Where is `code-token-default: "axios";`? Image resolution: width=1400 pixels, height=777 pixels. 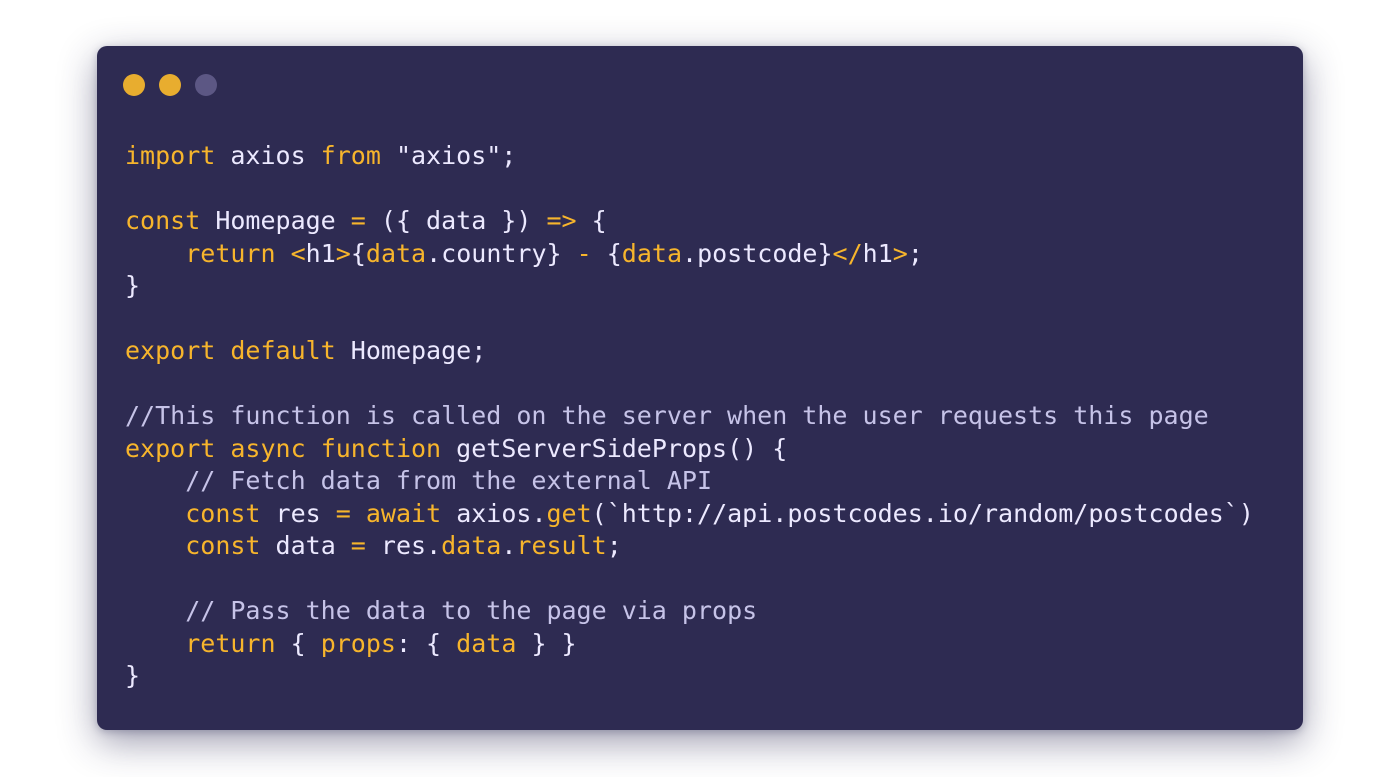 code-token-default: "axios"; is located at coordinates (448, 155).